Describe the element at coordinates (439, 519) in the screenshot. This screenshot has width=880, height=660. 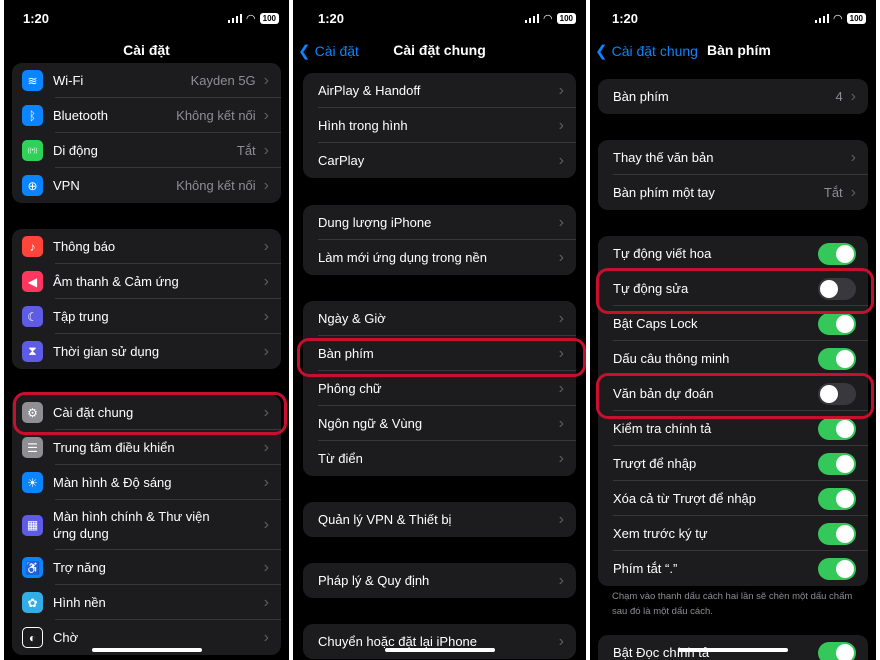
I see `settings-row-quan-ly-vpn-thiet-bi: Quản lý VPN & Thiết bị ›` at that location.